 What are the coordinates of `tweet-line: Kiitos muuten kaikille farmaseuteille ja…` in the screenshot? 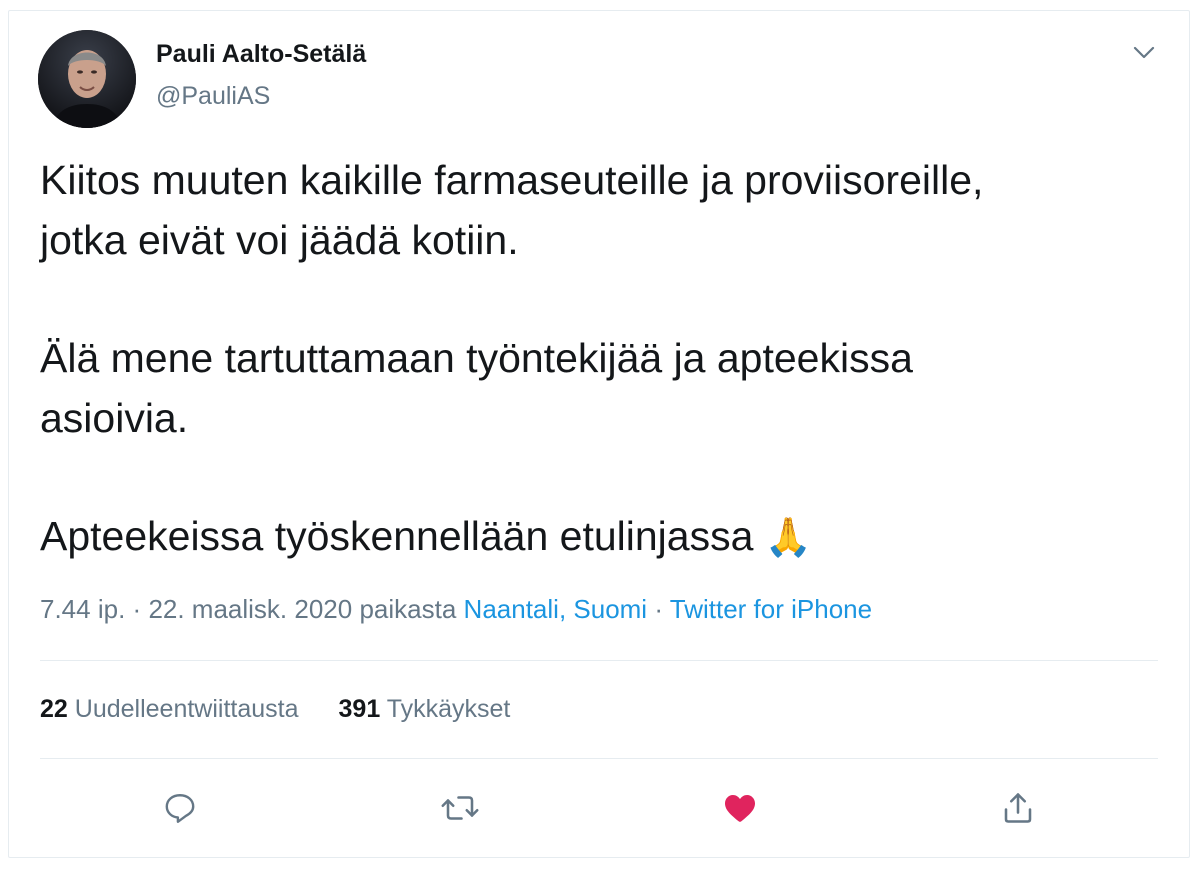 It's located at (512, 180).